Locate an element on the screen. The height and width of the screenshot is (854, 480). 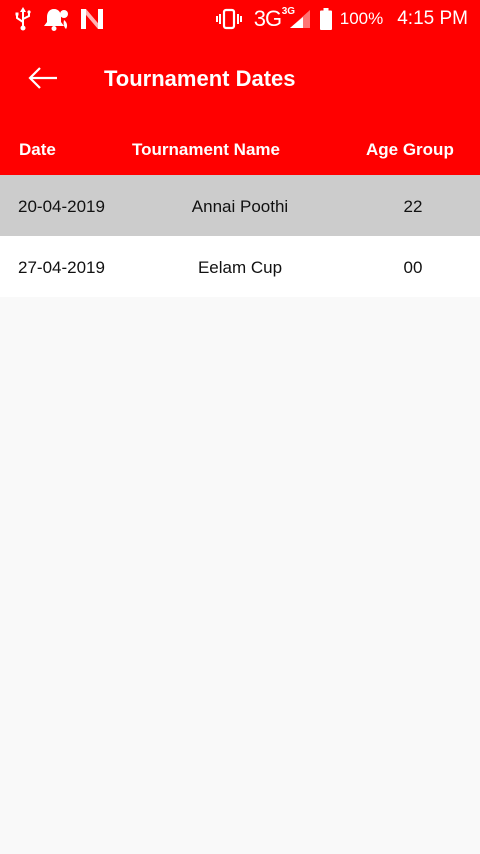
status-left-icons is located at coordinates (59, 19).